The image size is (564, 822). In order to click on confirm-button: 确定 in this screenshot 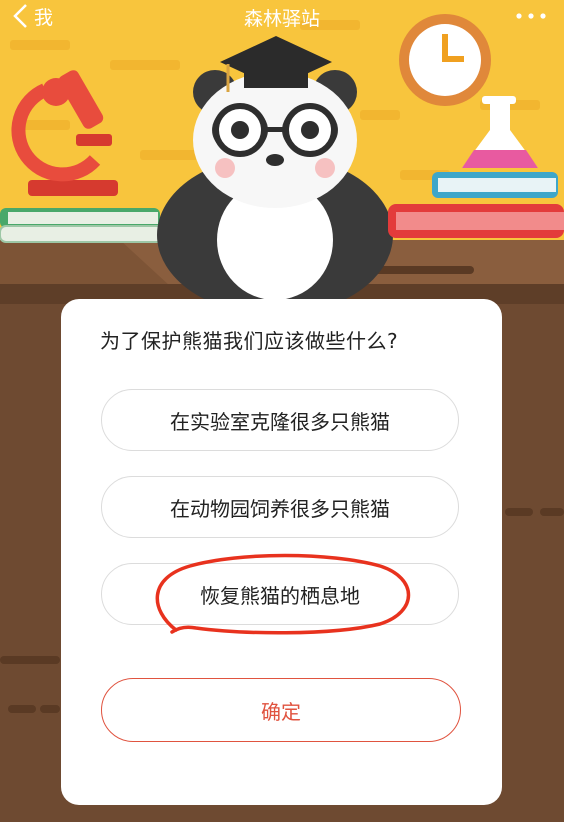, I will do `click(281, 710)`.